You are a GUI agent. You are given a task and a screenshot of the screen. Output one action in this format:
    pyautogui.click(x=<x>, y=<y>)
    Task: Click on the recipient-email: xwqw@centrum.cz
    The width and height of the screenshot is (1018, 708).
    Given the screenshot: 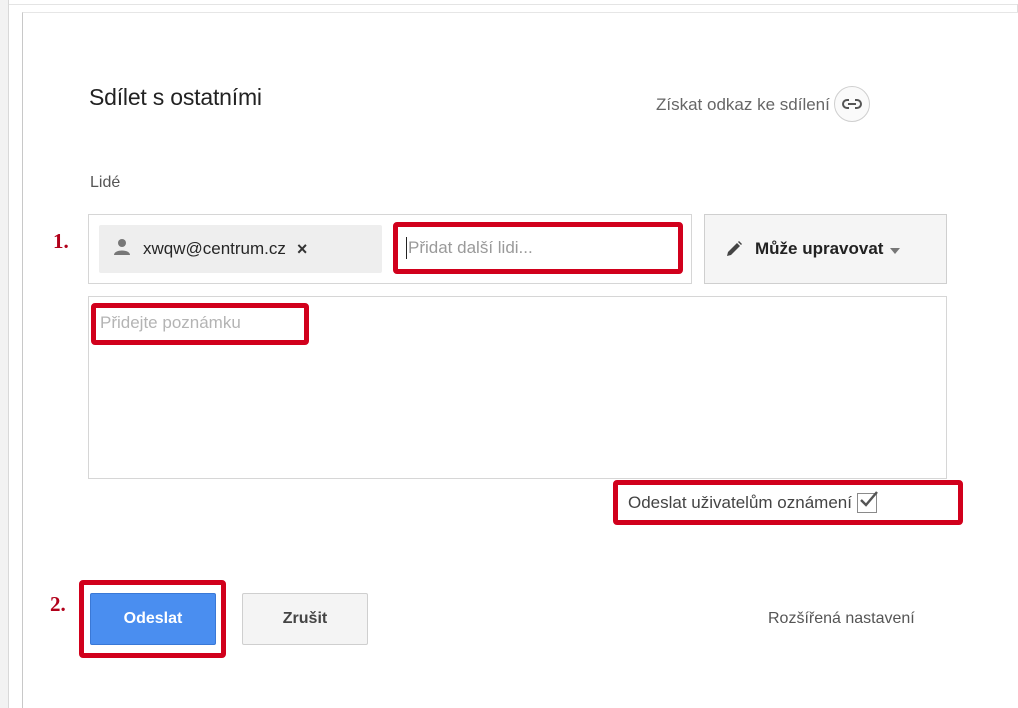 What is the action you would take?
    pyautogui.click(x=214, y=248)
    